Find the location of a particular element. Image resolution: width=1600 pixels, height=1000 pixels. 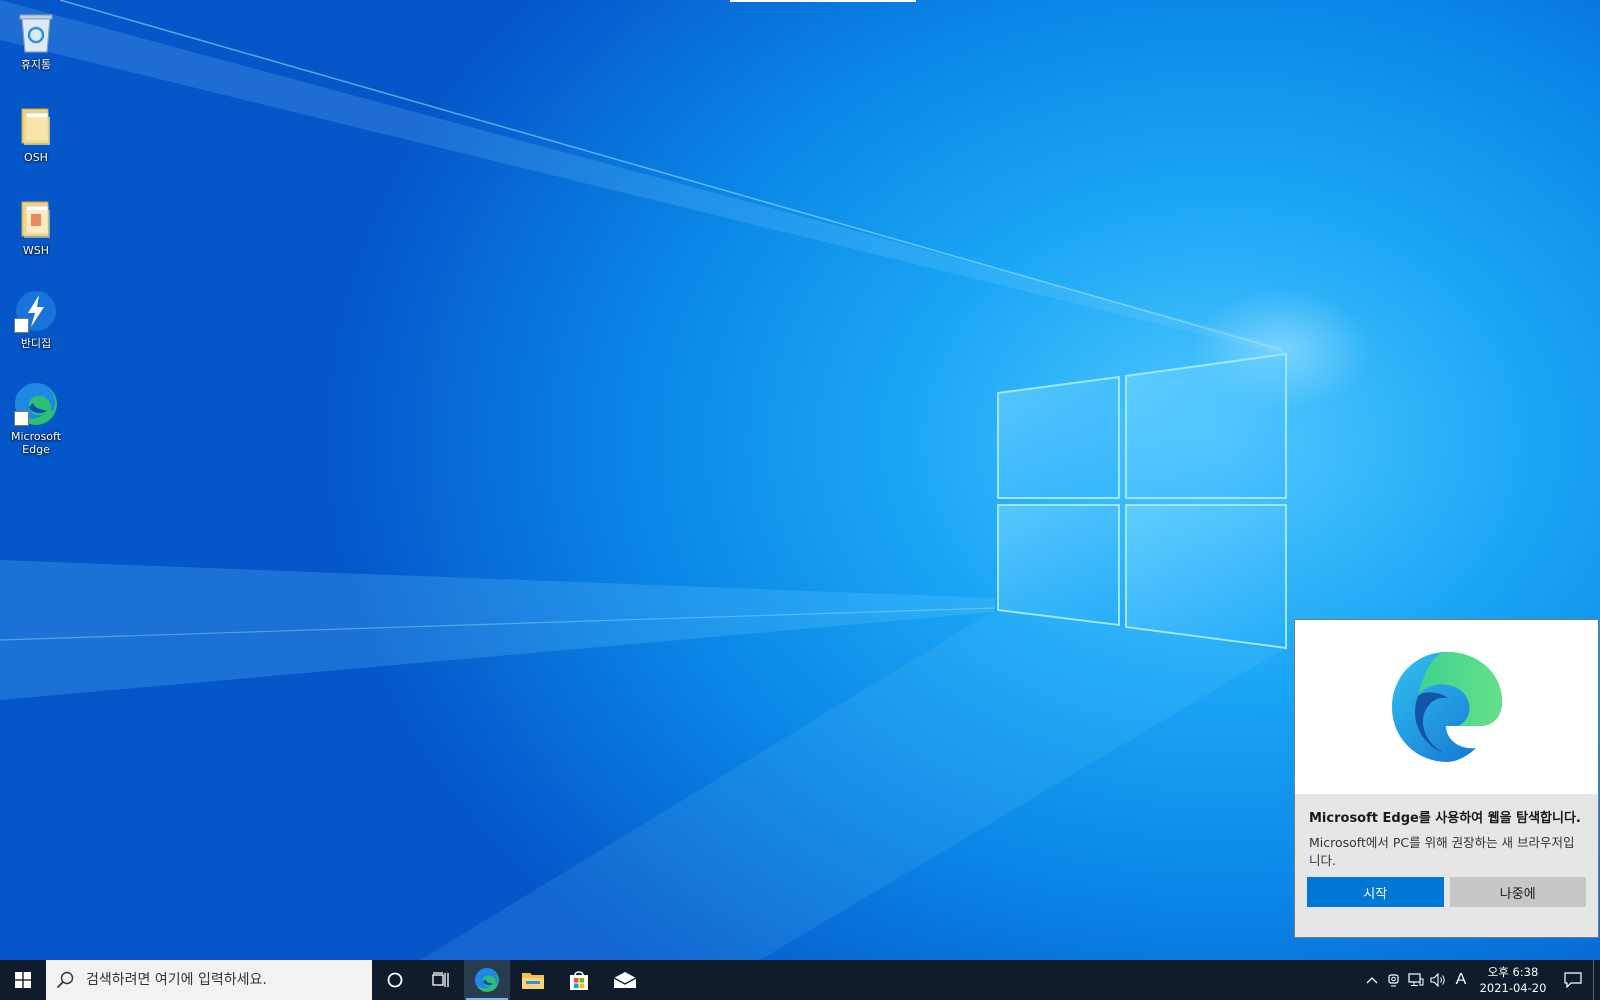

show-hidden-icons-chevron-up-icon is located at coordinates (1372, 980).